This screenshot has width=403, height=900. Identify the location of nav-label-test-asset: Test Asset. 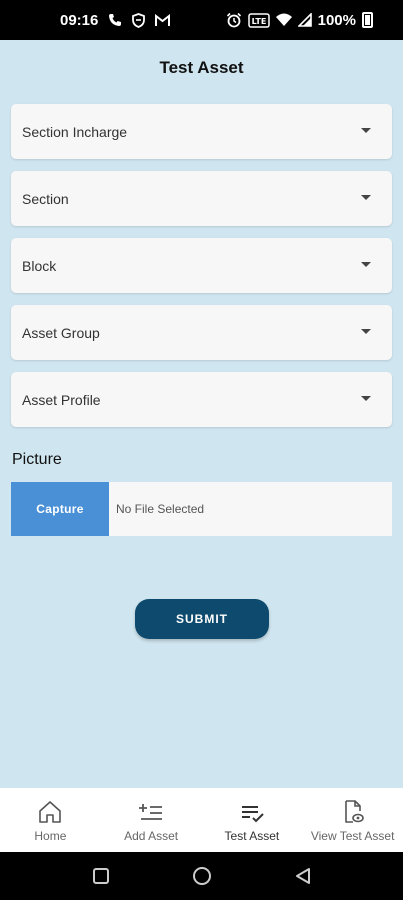
(252, 836).